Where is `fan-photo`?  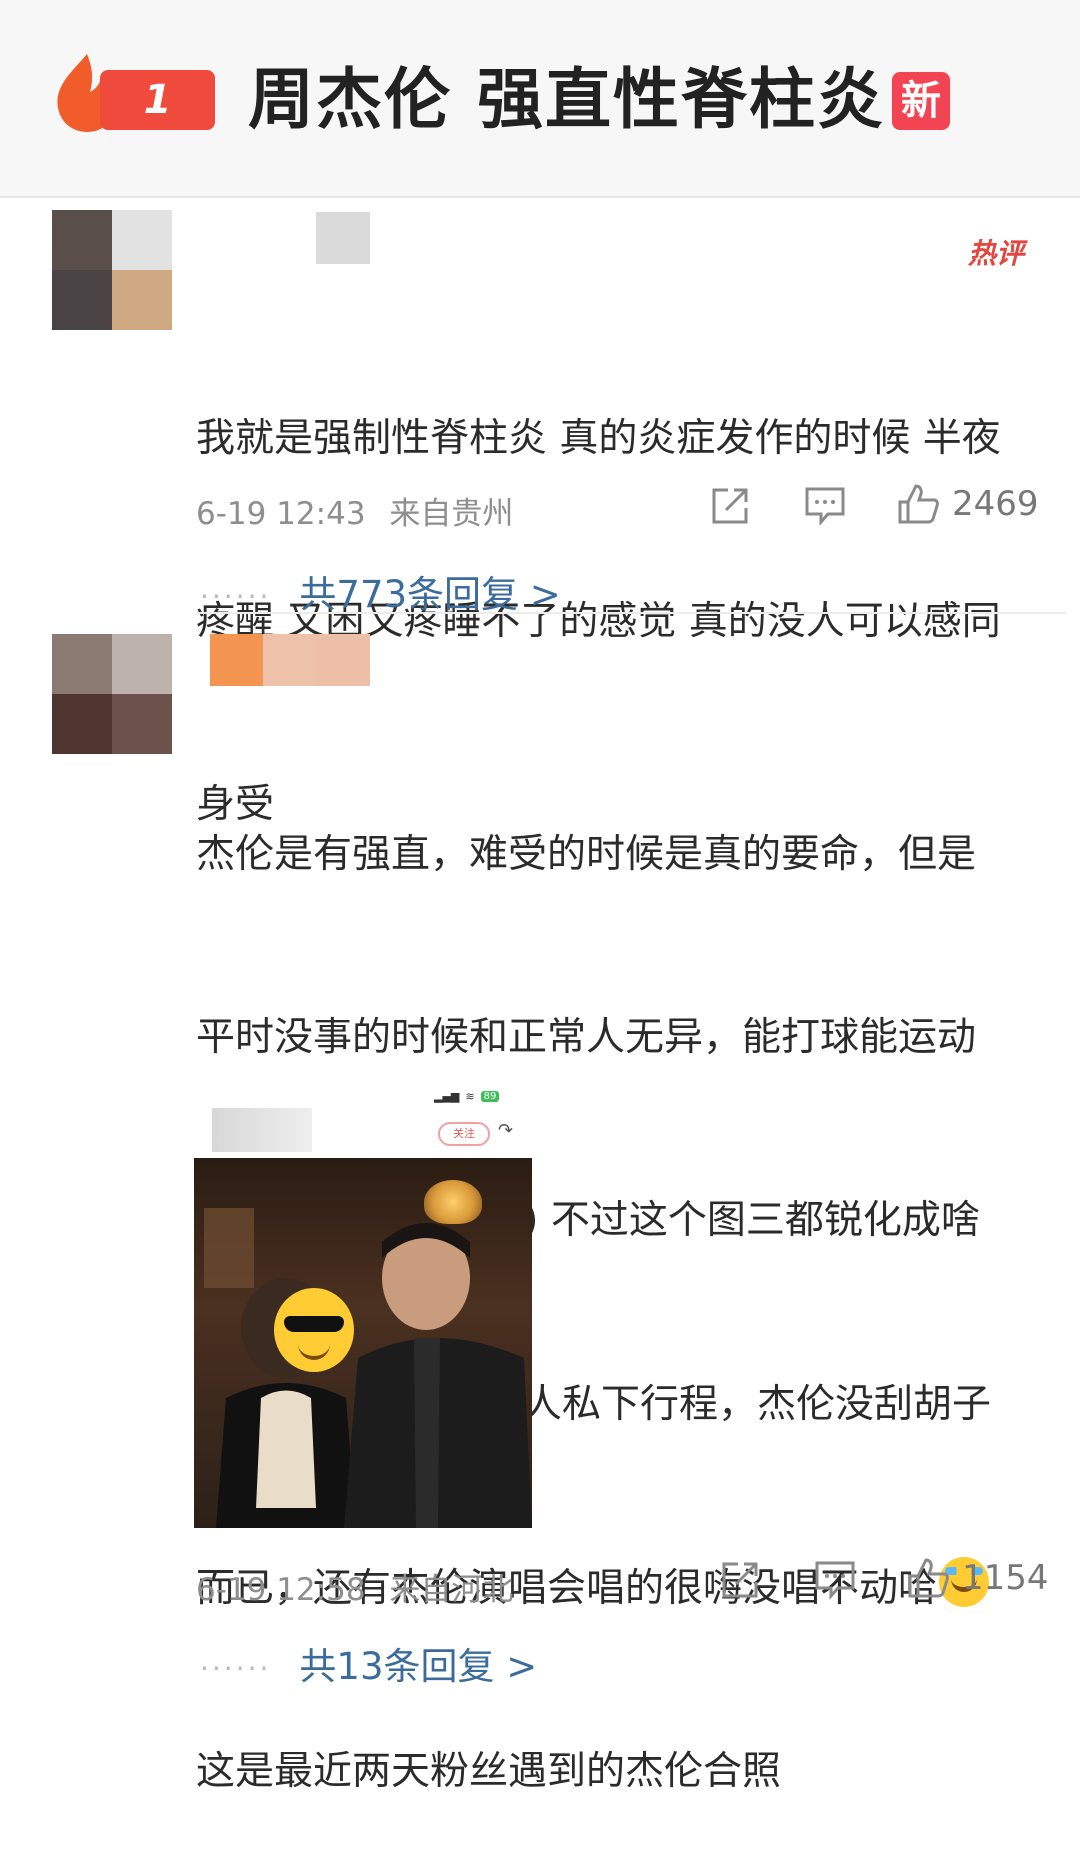 fan-photo is located at coordinates (363, 1343).